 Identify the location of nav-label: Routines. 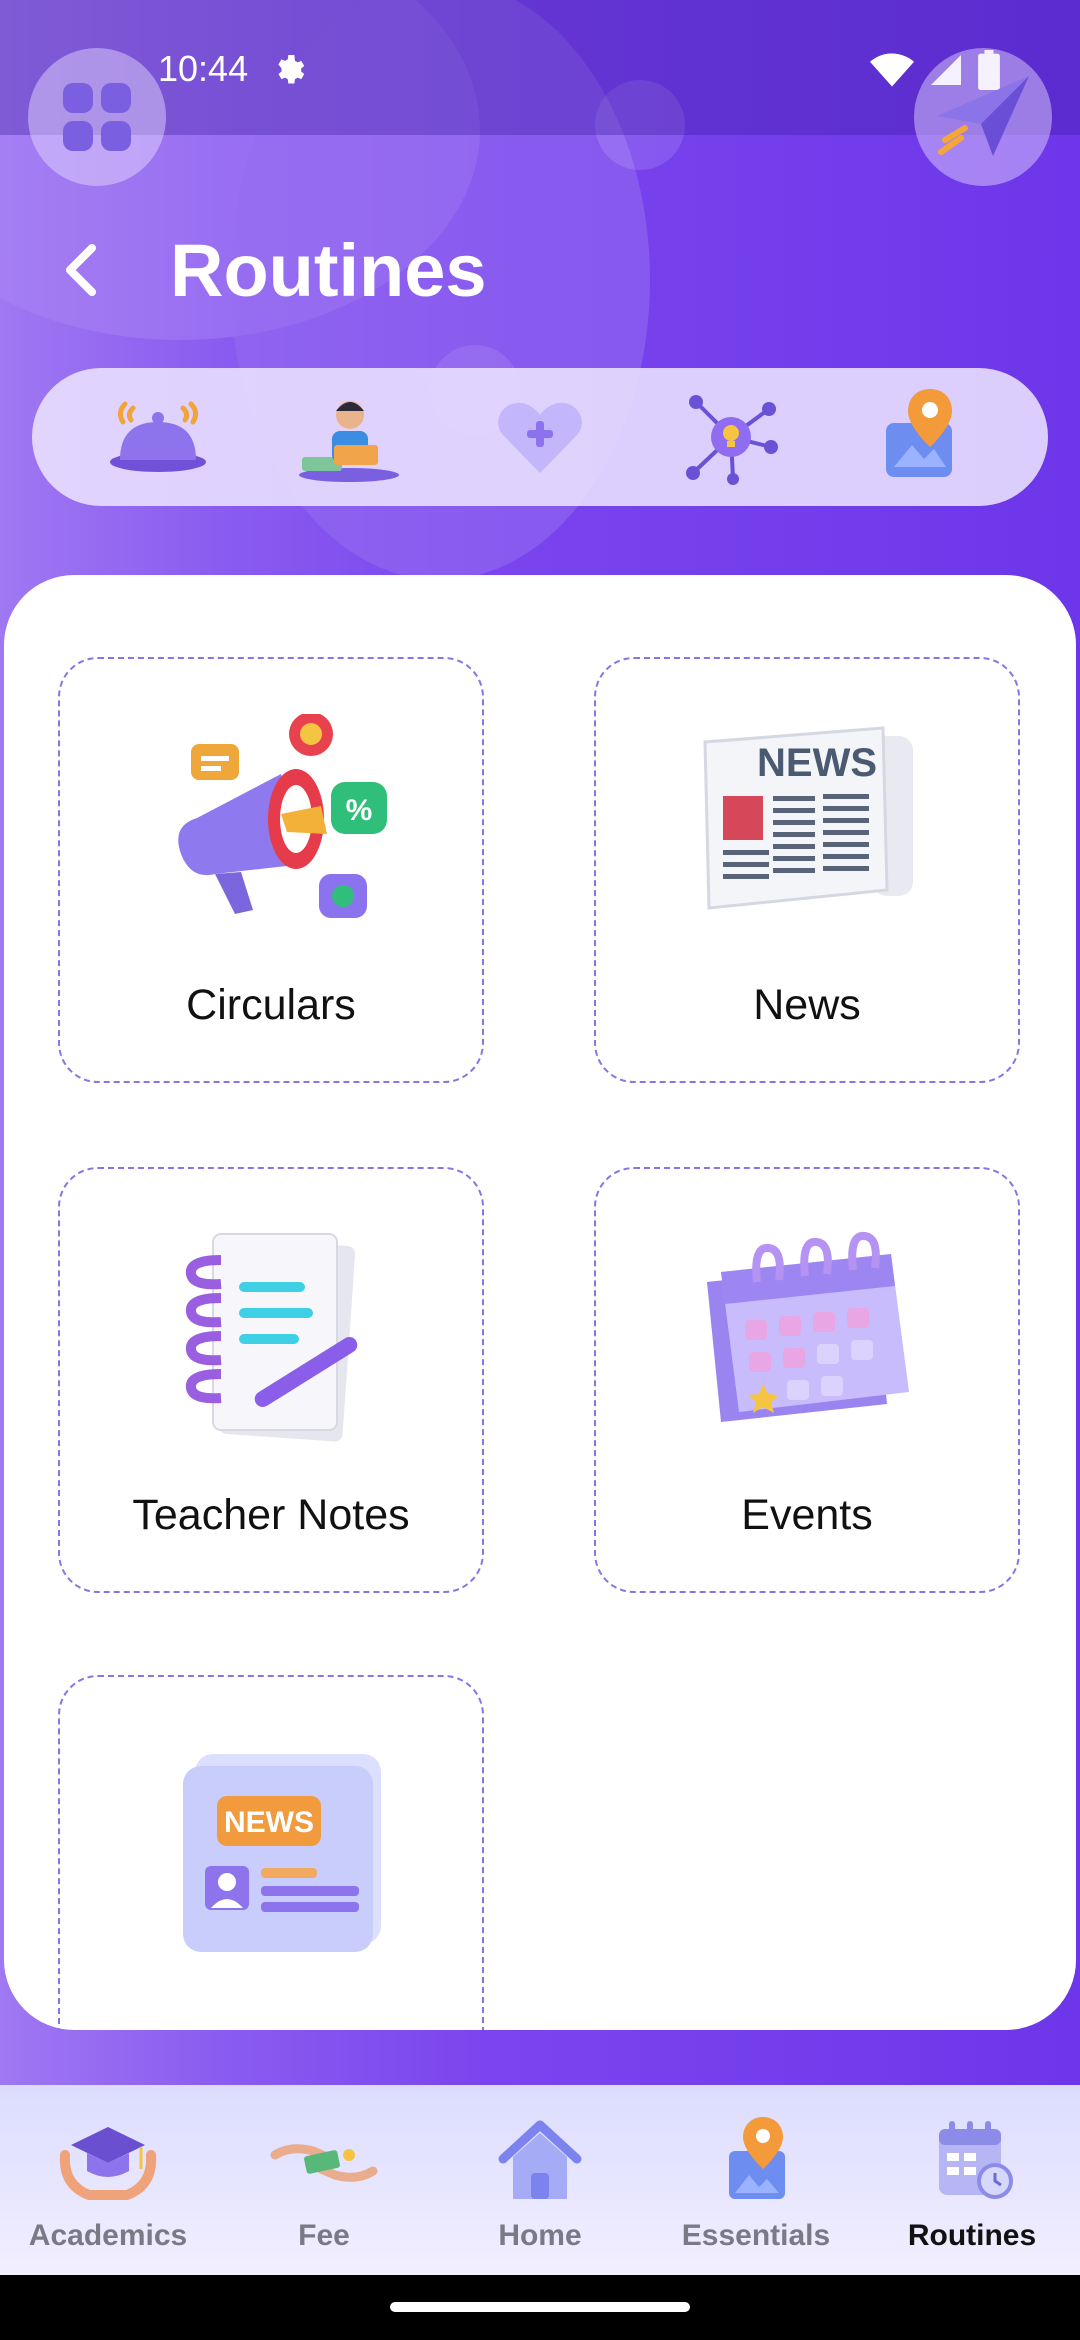
(972, 2235).